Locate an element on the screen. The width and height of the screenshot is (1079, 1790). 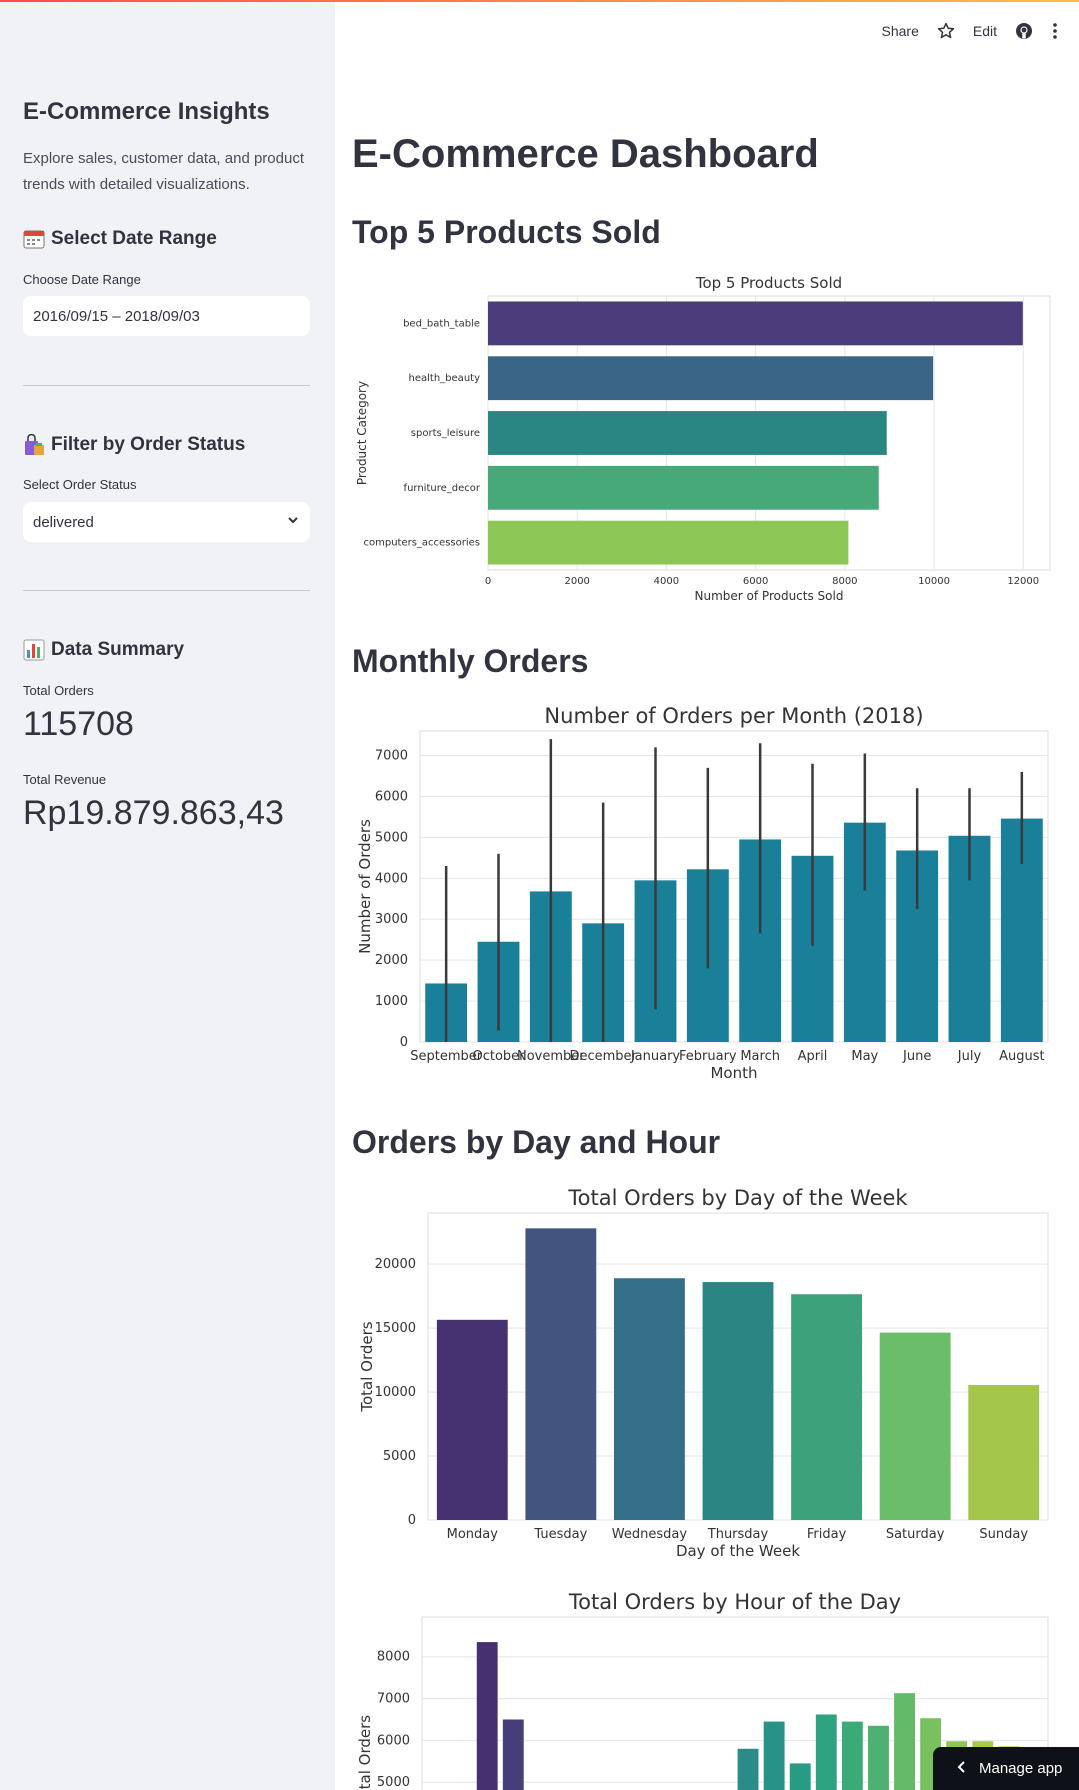
chart-title: Top 5 Products Sold is located at coordinates (768, 283).